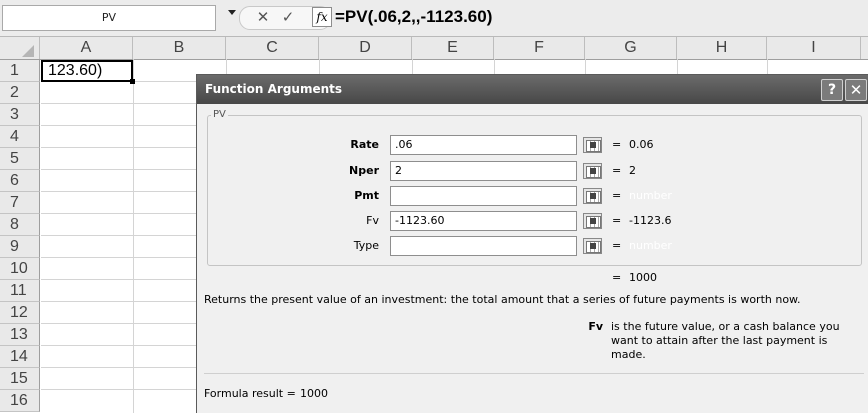 The image size is (868, 413). I want to click on column-header-b: B, so click(179, 48).